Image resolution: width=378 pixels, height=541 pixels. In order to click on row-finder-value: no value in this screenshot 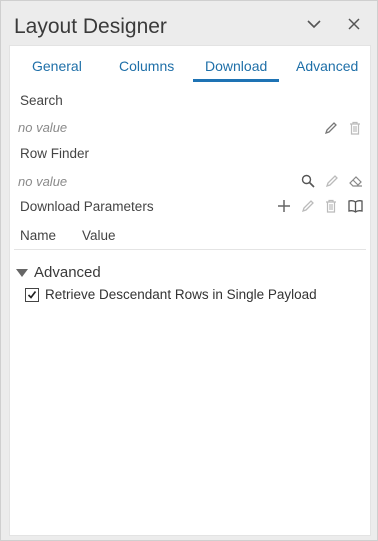, I will do `click(43, 181)`.